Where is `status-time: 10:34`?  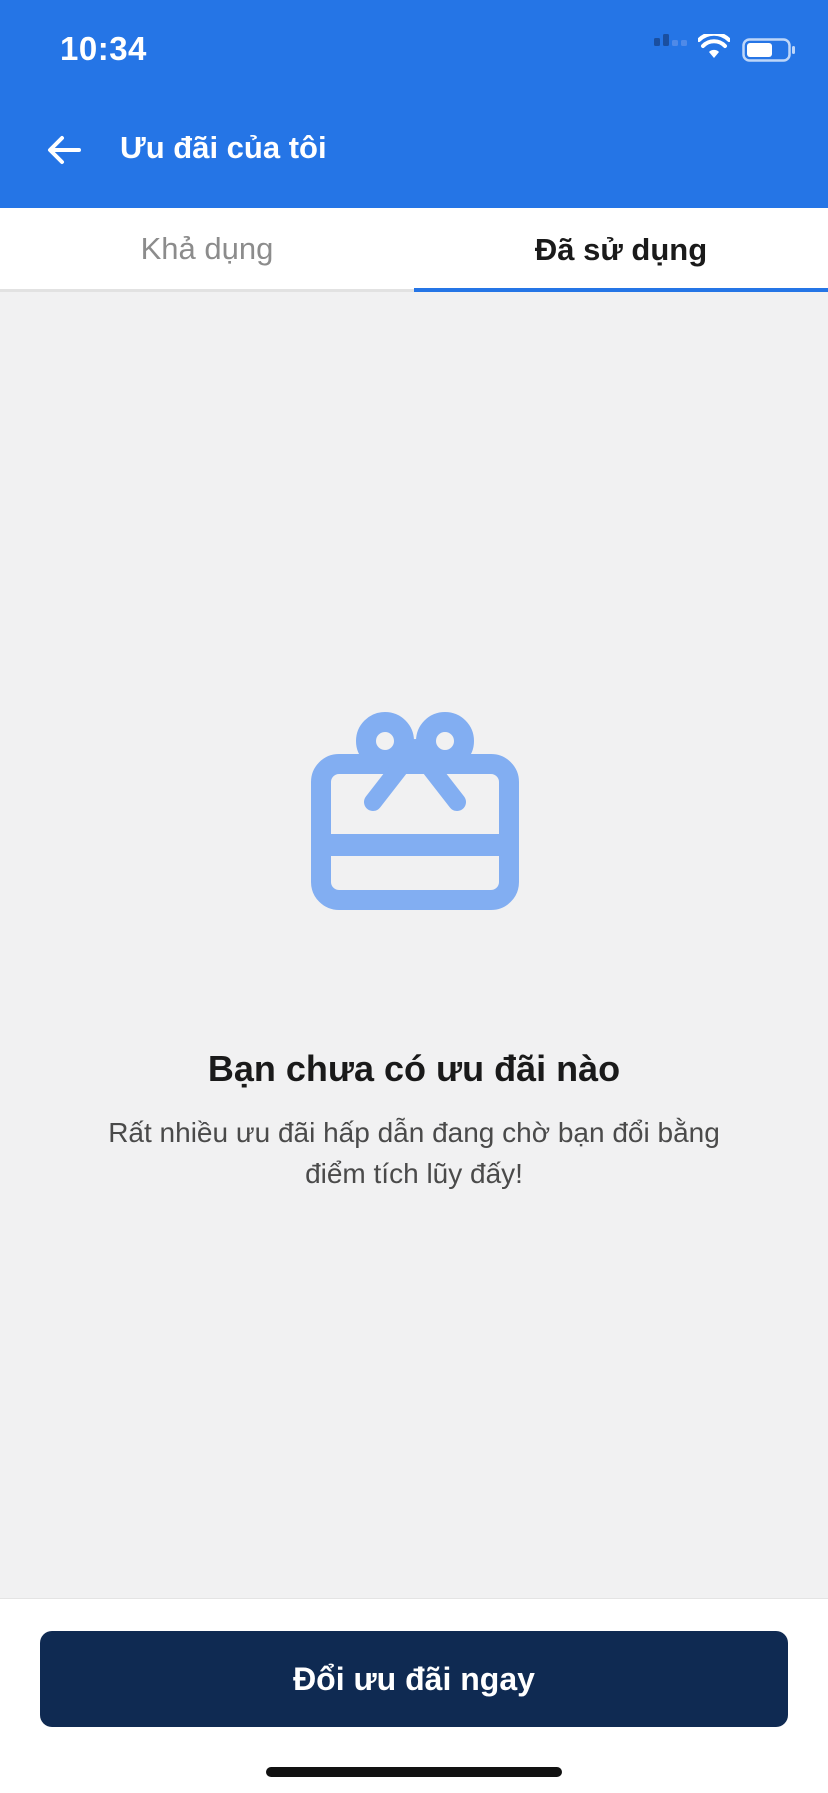 status-time: 10:34 is located at coordinates (103, 48).